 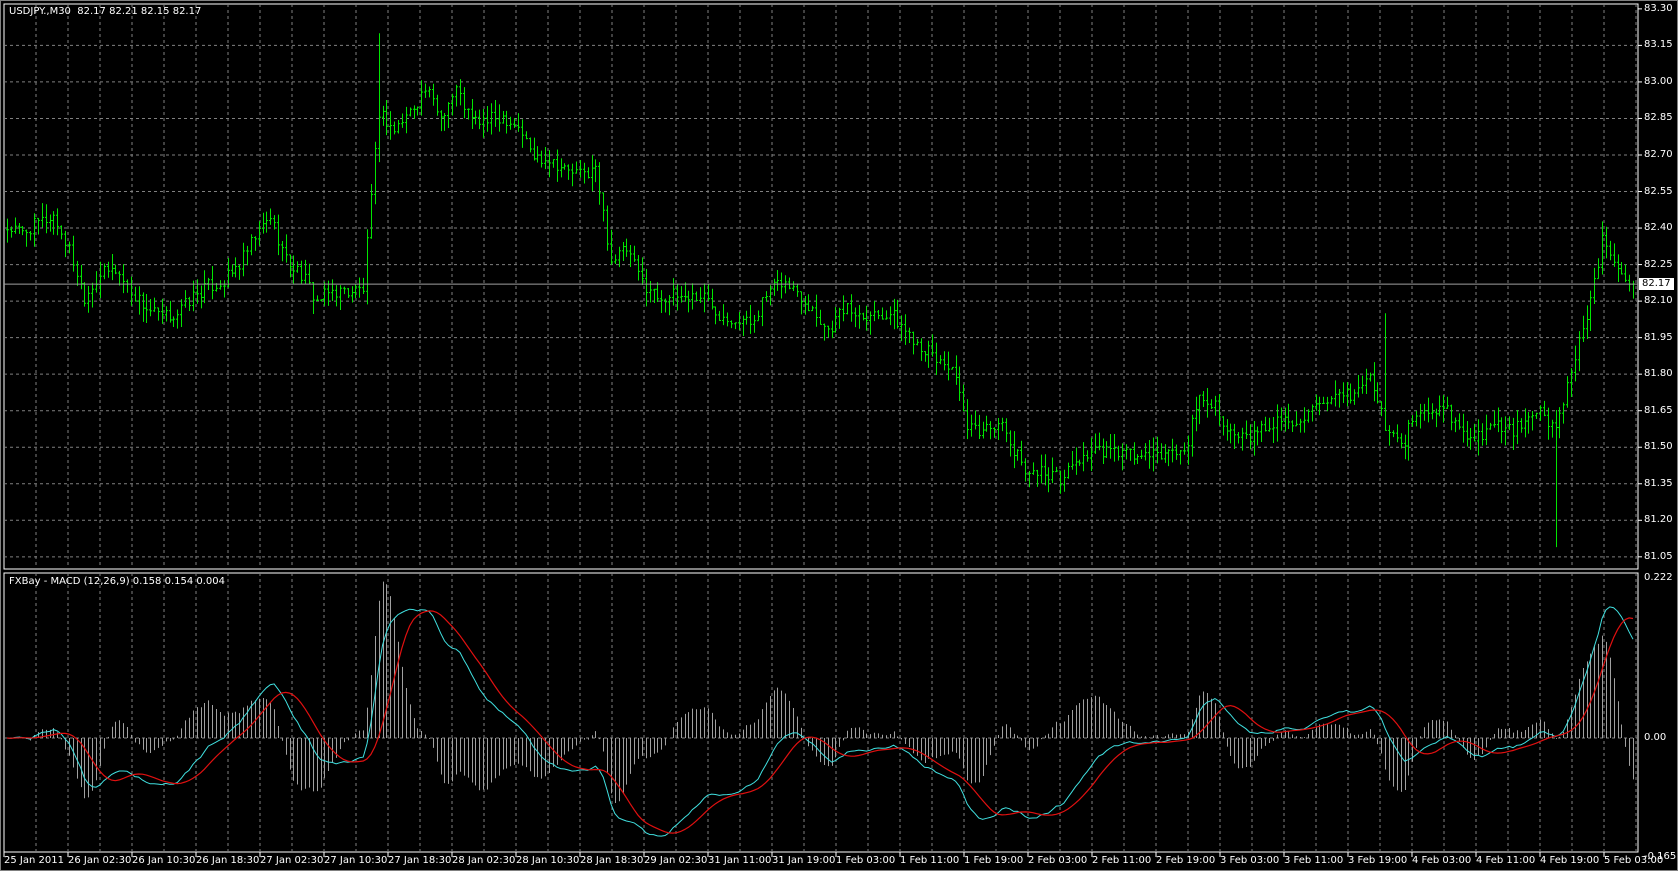 I want to click on time-axis-label: 26 Jan 18:30, so click(x=228, y=860).